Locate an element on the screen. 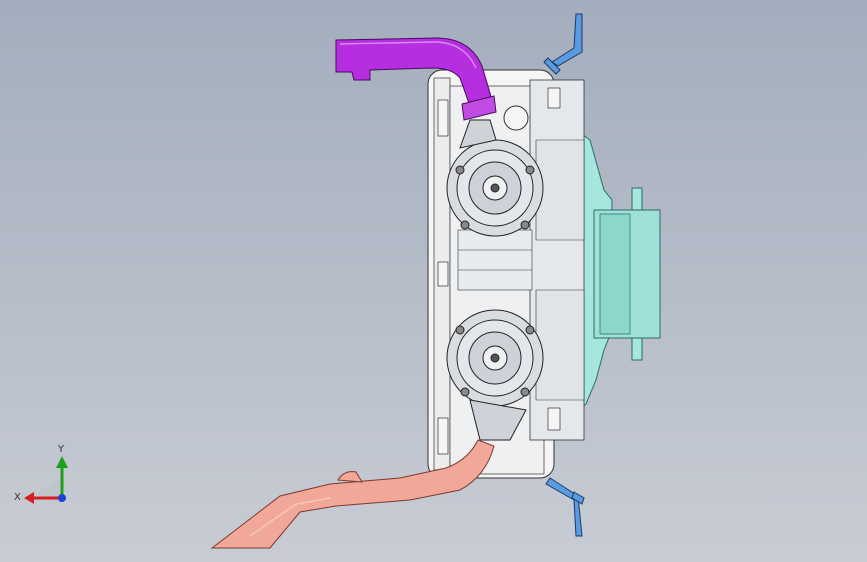  mounting-bracket-top is located at coordinates (563, 44).